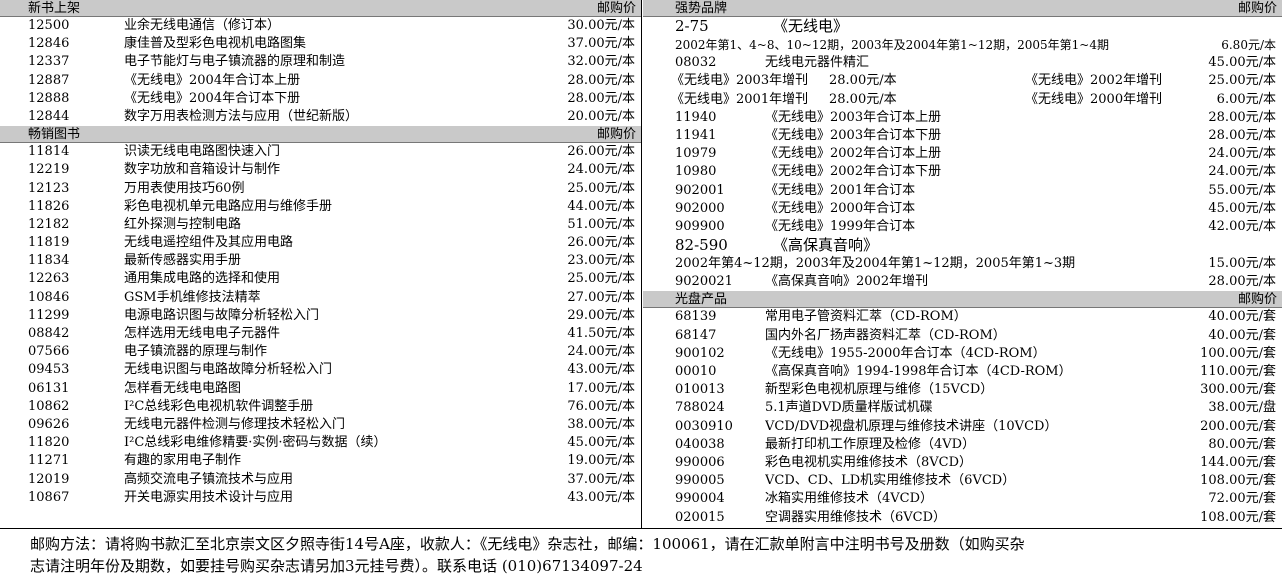  I want to click on list-item: 11834 最新传感器实用手册 23.00元/本, so click(320, 261).